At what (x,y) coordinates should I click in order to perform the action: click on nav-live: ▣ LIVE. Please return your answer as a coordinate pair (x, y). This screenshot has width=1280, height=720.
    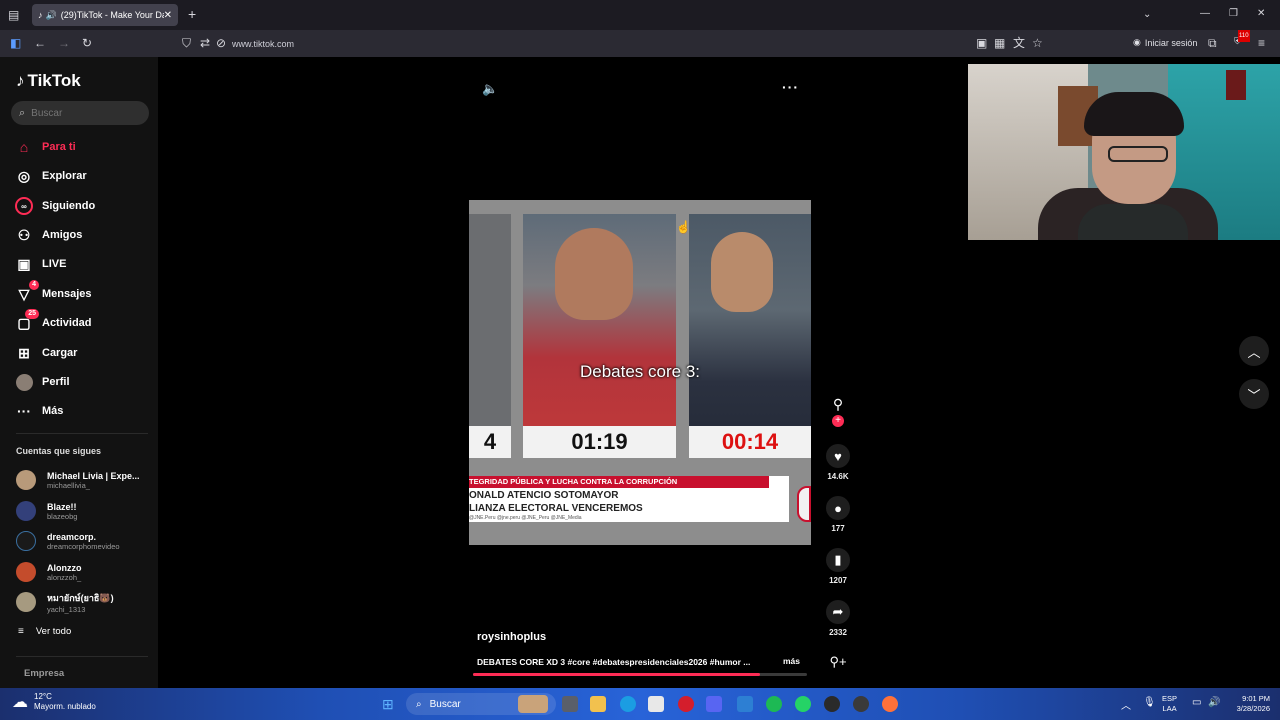
    Looking at the image, I should click on (40, 264).